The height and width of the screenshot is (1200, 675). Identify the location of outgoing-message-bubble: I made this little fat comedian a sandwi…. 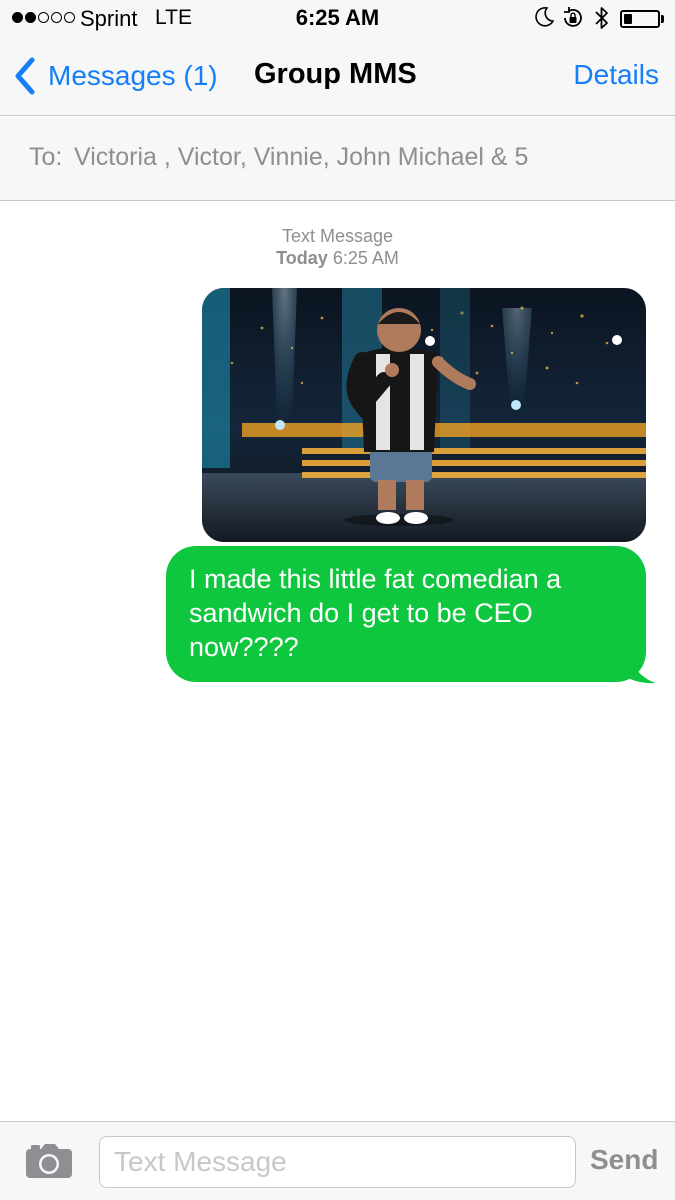
(406, 614).